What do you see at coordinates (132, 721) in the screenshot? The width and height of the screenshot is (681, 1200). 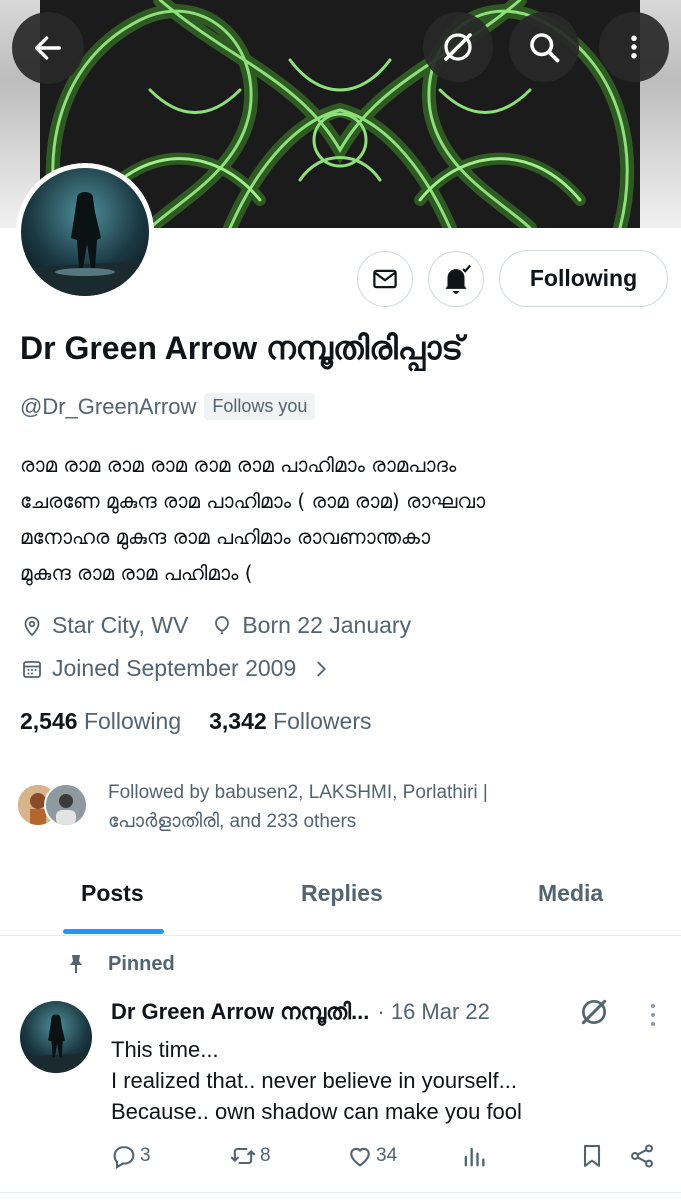 I see `following-label: Following` at bounding box center [132, 721].